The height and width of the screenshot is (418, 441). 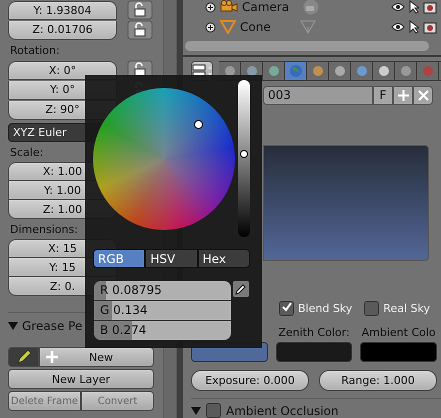 I want to click on world-name-field: 003, so click(x=318, y=95).